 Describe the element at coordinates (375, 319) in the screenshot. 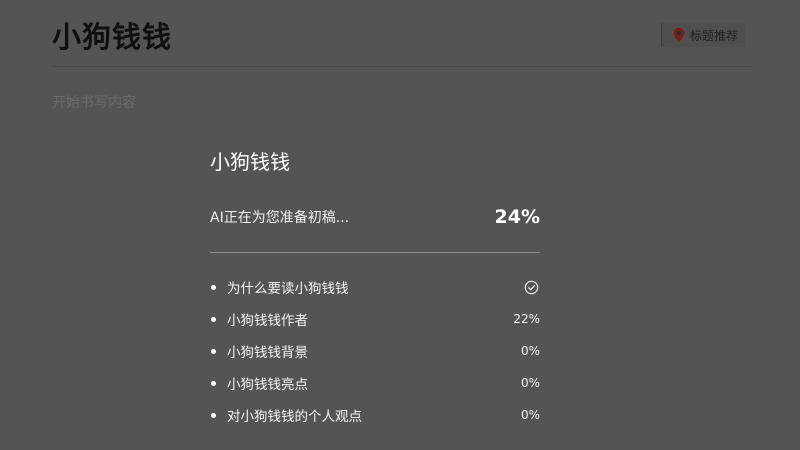

I see `list-item: 小狗钱钱作者 22%` at that location.